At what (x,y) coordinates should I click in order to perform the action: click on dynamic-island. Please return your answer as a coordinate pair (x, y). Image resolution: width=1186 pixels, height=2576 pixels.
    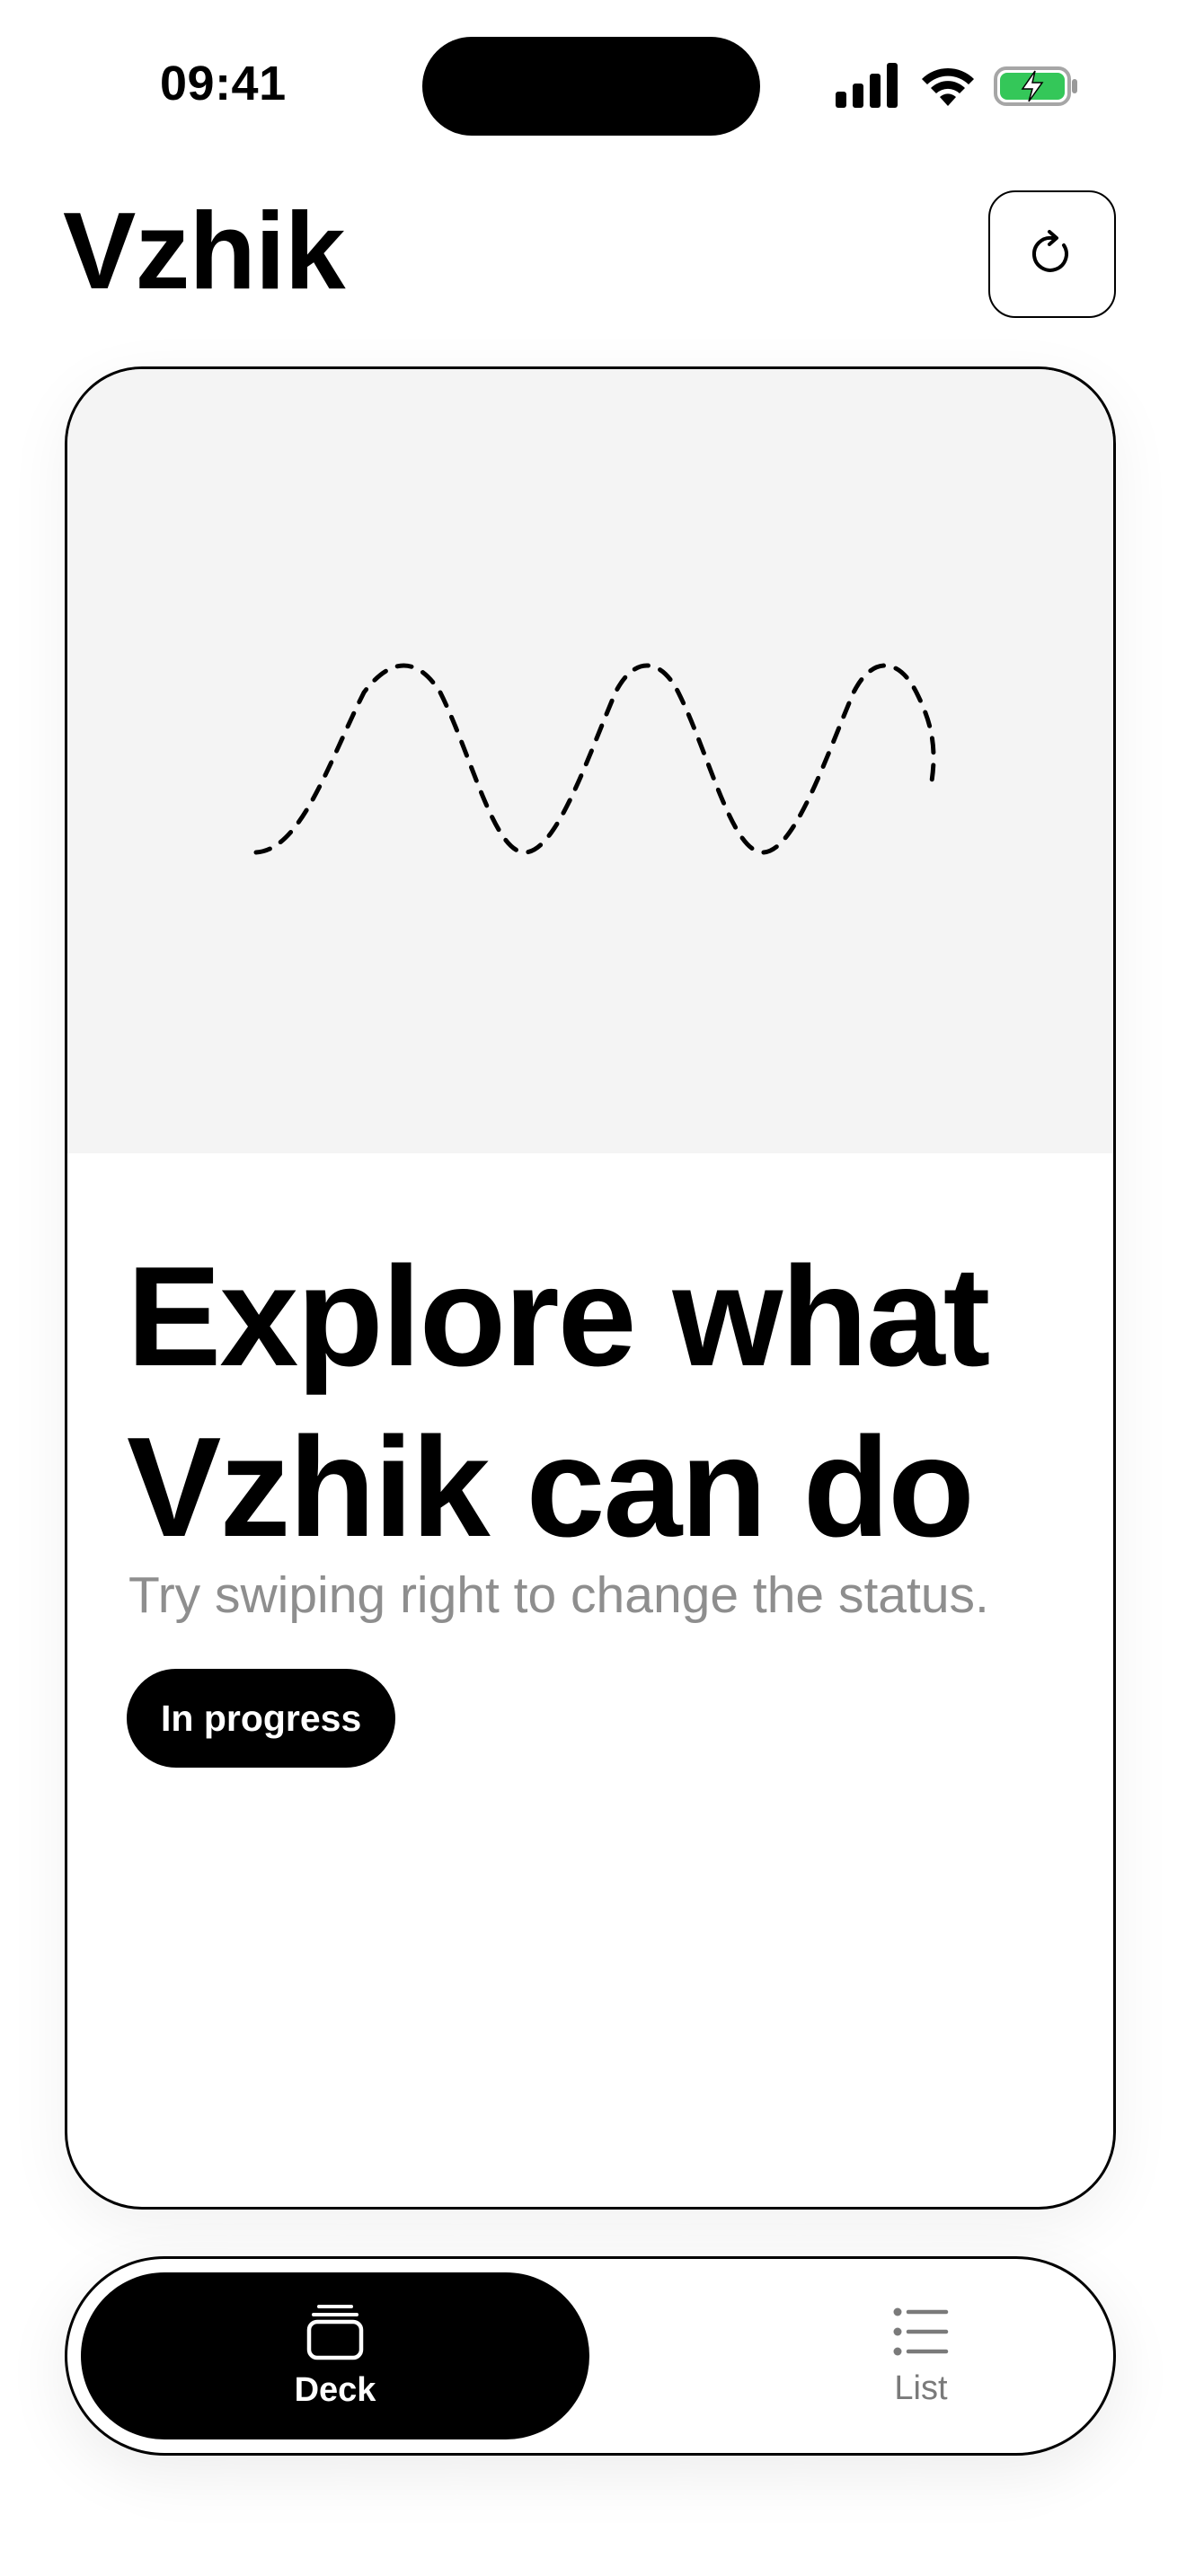
    Looking at the image, I should click on (591, 86).